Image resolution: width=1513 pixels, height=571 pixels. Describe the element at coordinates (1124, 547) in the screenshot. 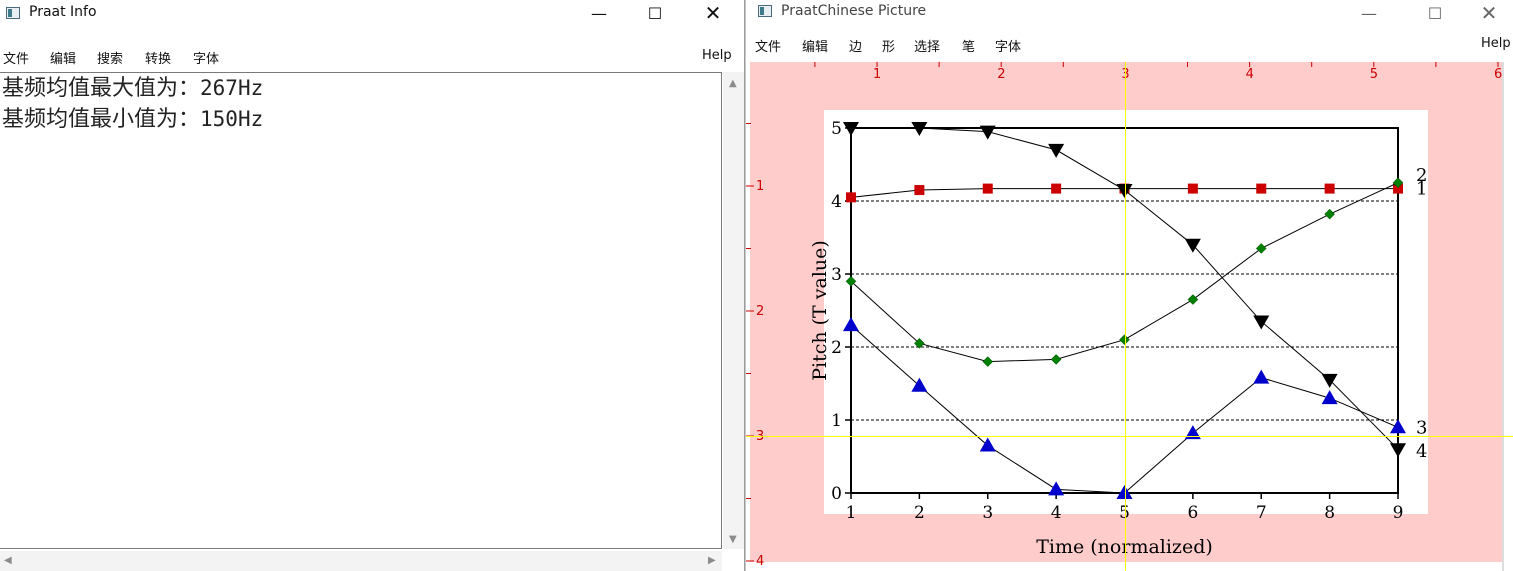

I see `x-axis-label: Time (normalized)` at that location.